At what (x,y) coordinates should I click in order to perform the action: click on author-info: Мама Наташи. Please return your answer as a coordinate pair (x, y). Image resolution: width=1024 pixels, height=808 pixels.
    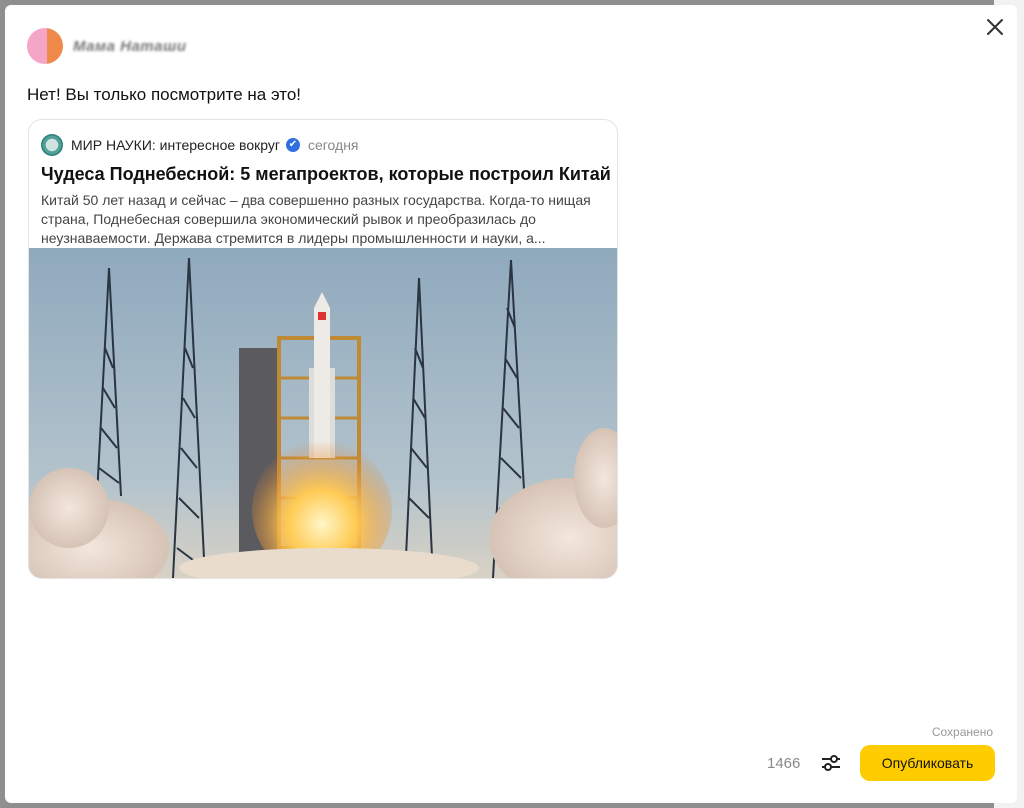
    Looking at the image, I should click on (106, 46).